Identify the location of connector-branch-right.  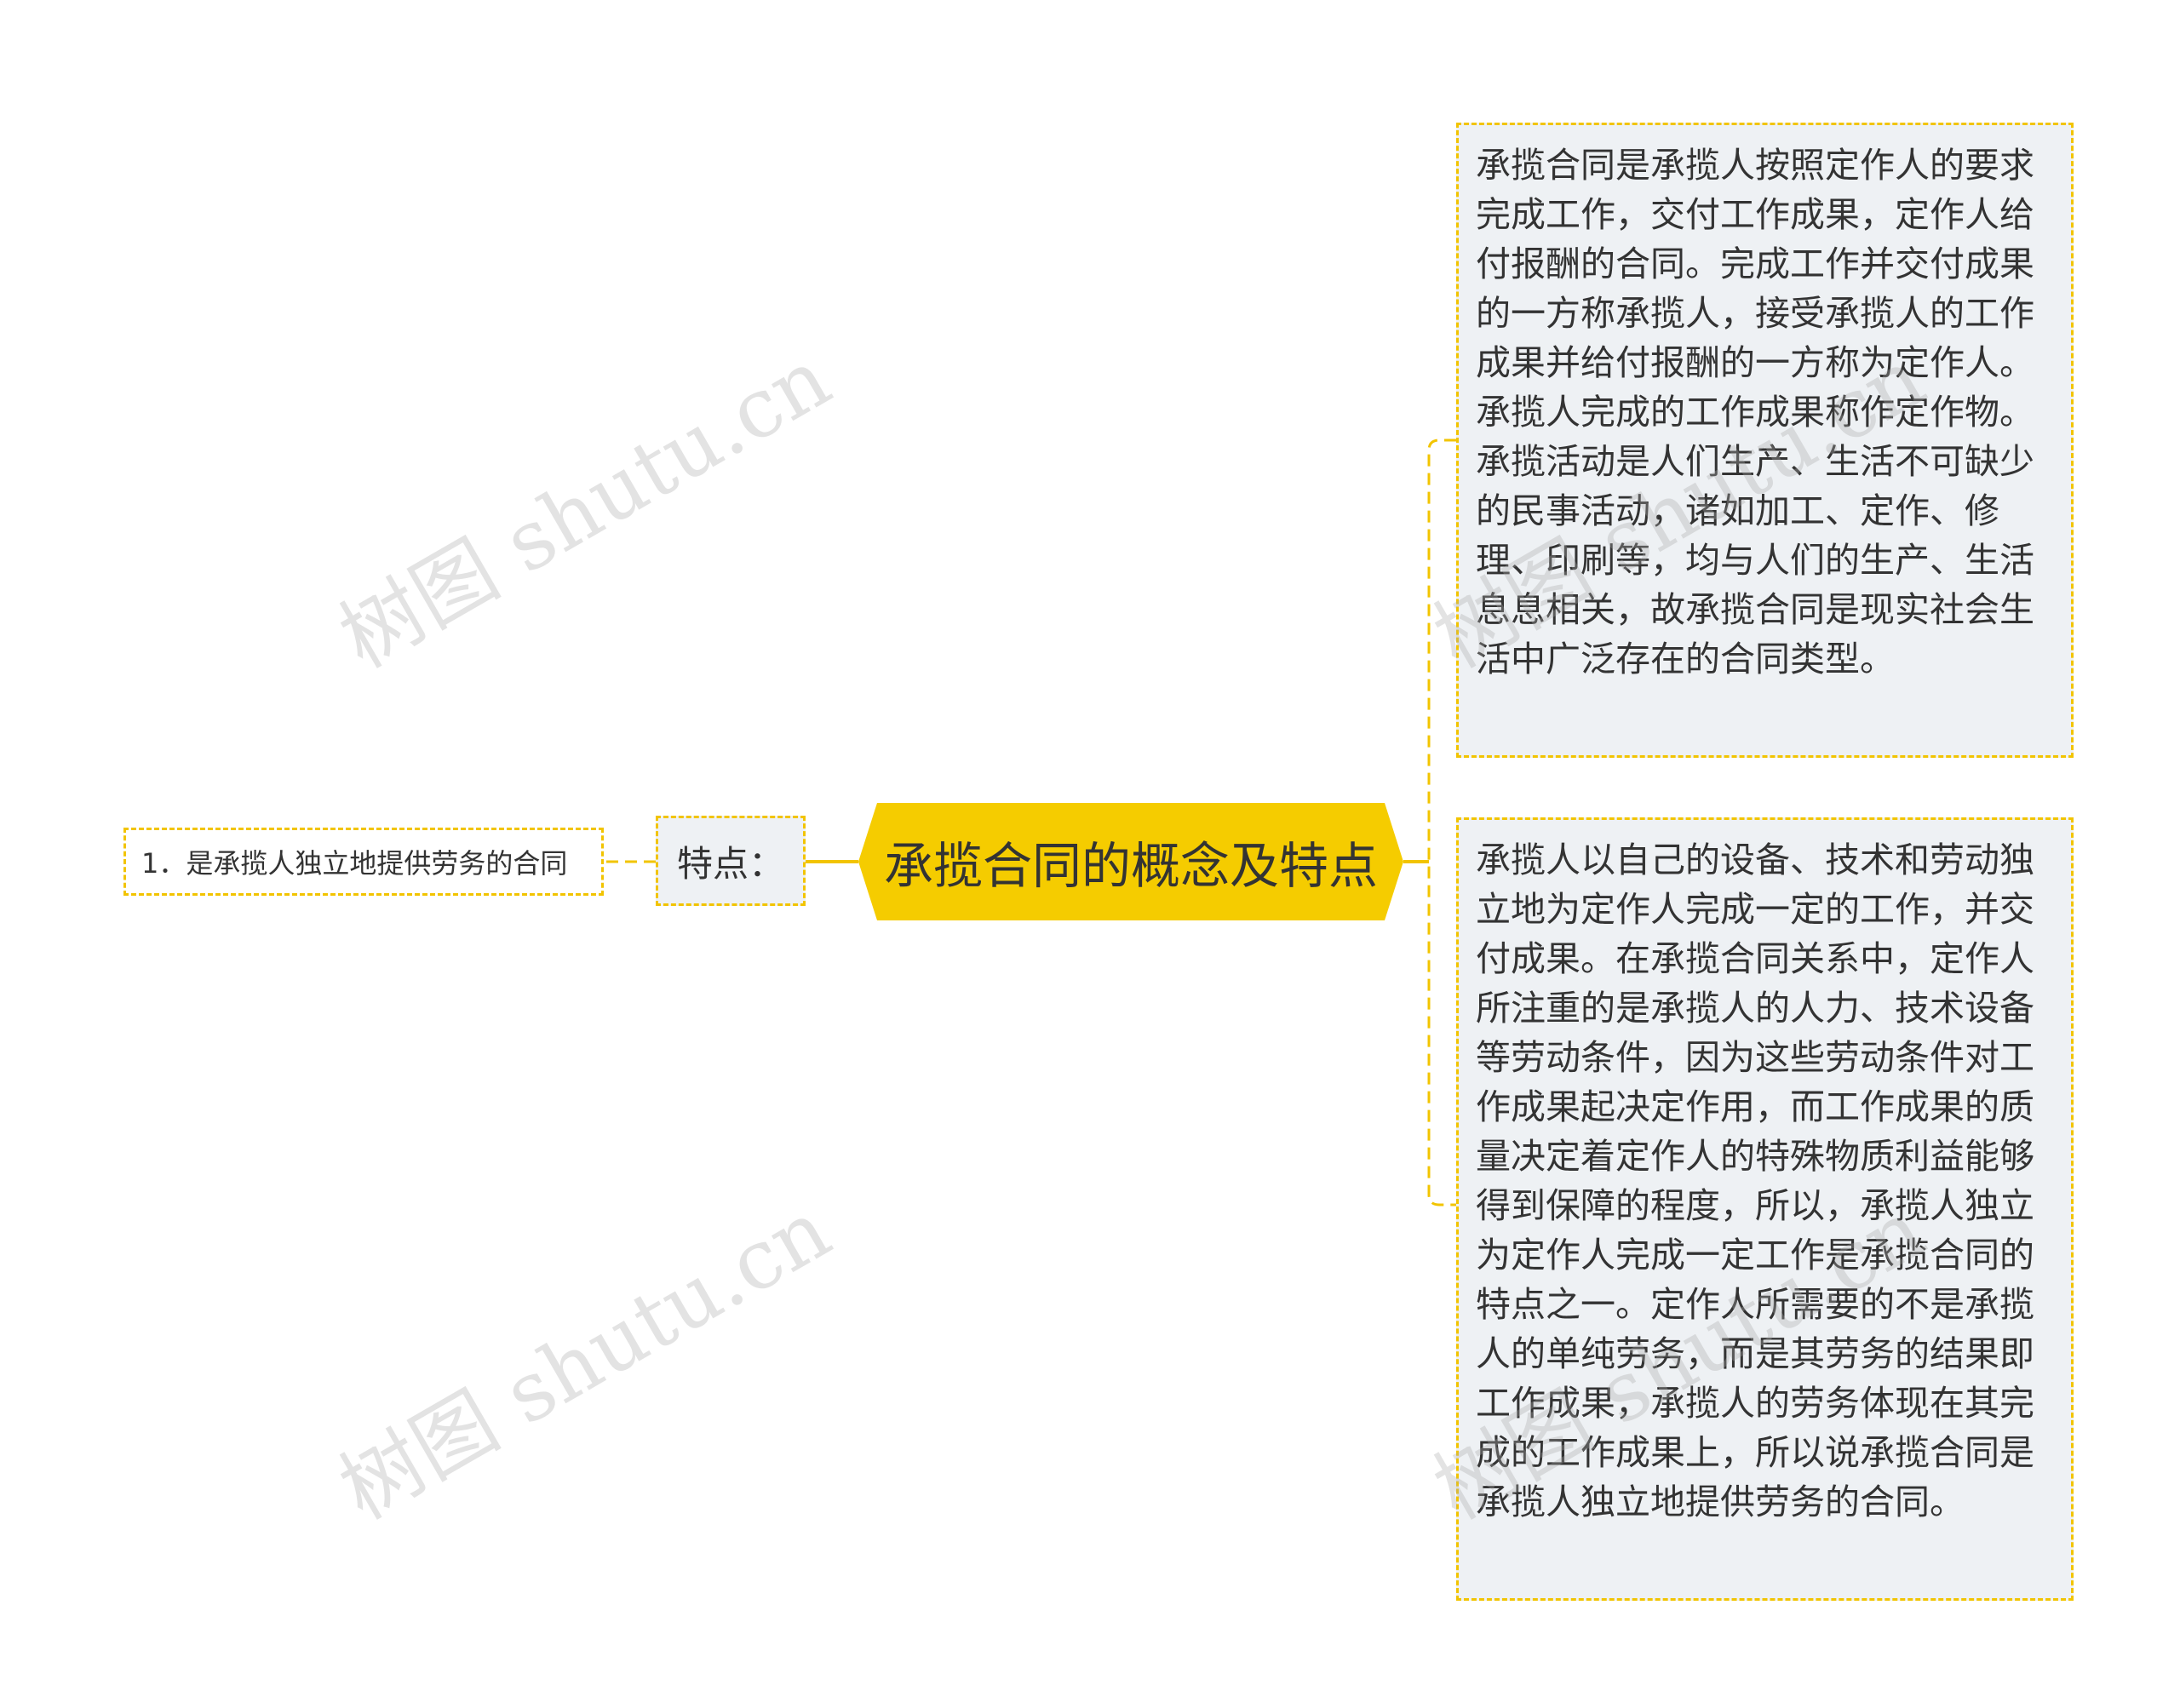
(1442, 822).